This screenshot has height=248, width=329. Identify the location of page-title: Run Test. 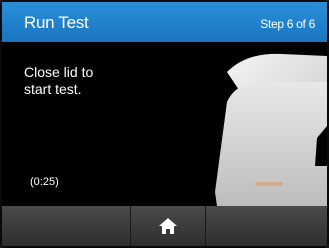
(56, 22).